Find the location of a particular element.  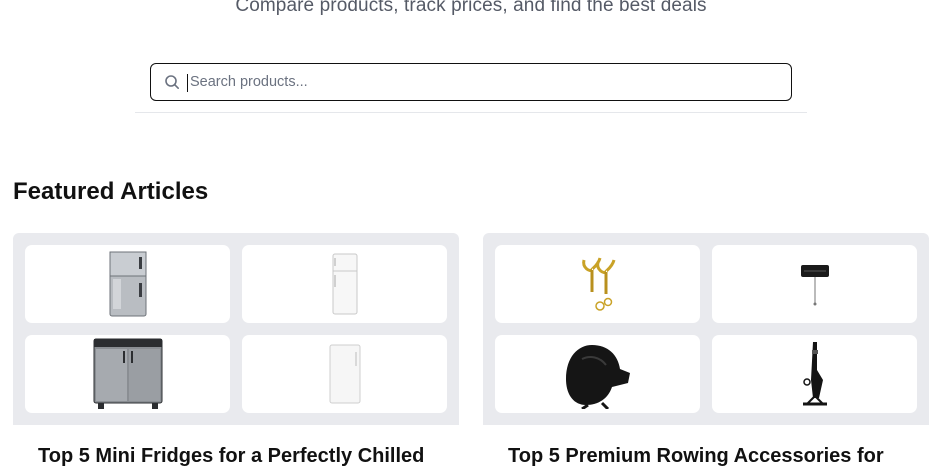

upright-rower-stand-icon is located at coordinates (814, 374).